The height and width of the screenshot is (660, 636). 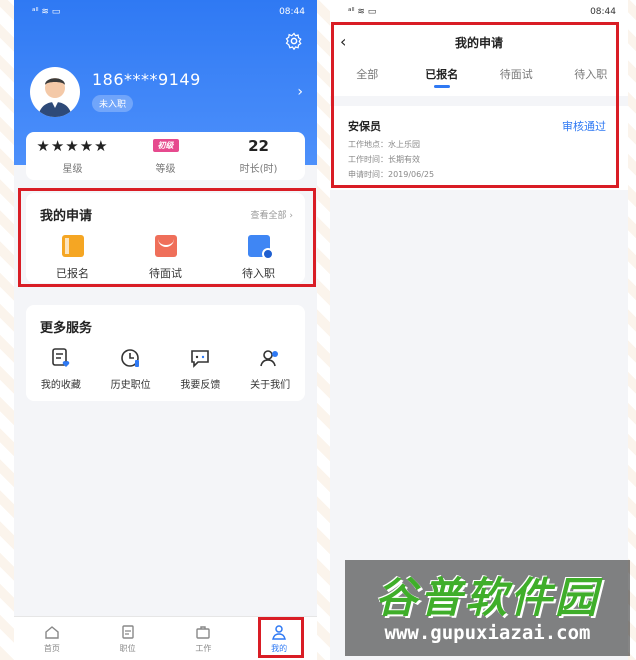 What do you see at coordinates (61, 369) in the screenshot?
I see `service-favorites: 我的收藏` at bounding box center [61, 369].